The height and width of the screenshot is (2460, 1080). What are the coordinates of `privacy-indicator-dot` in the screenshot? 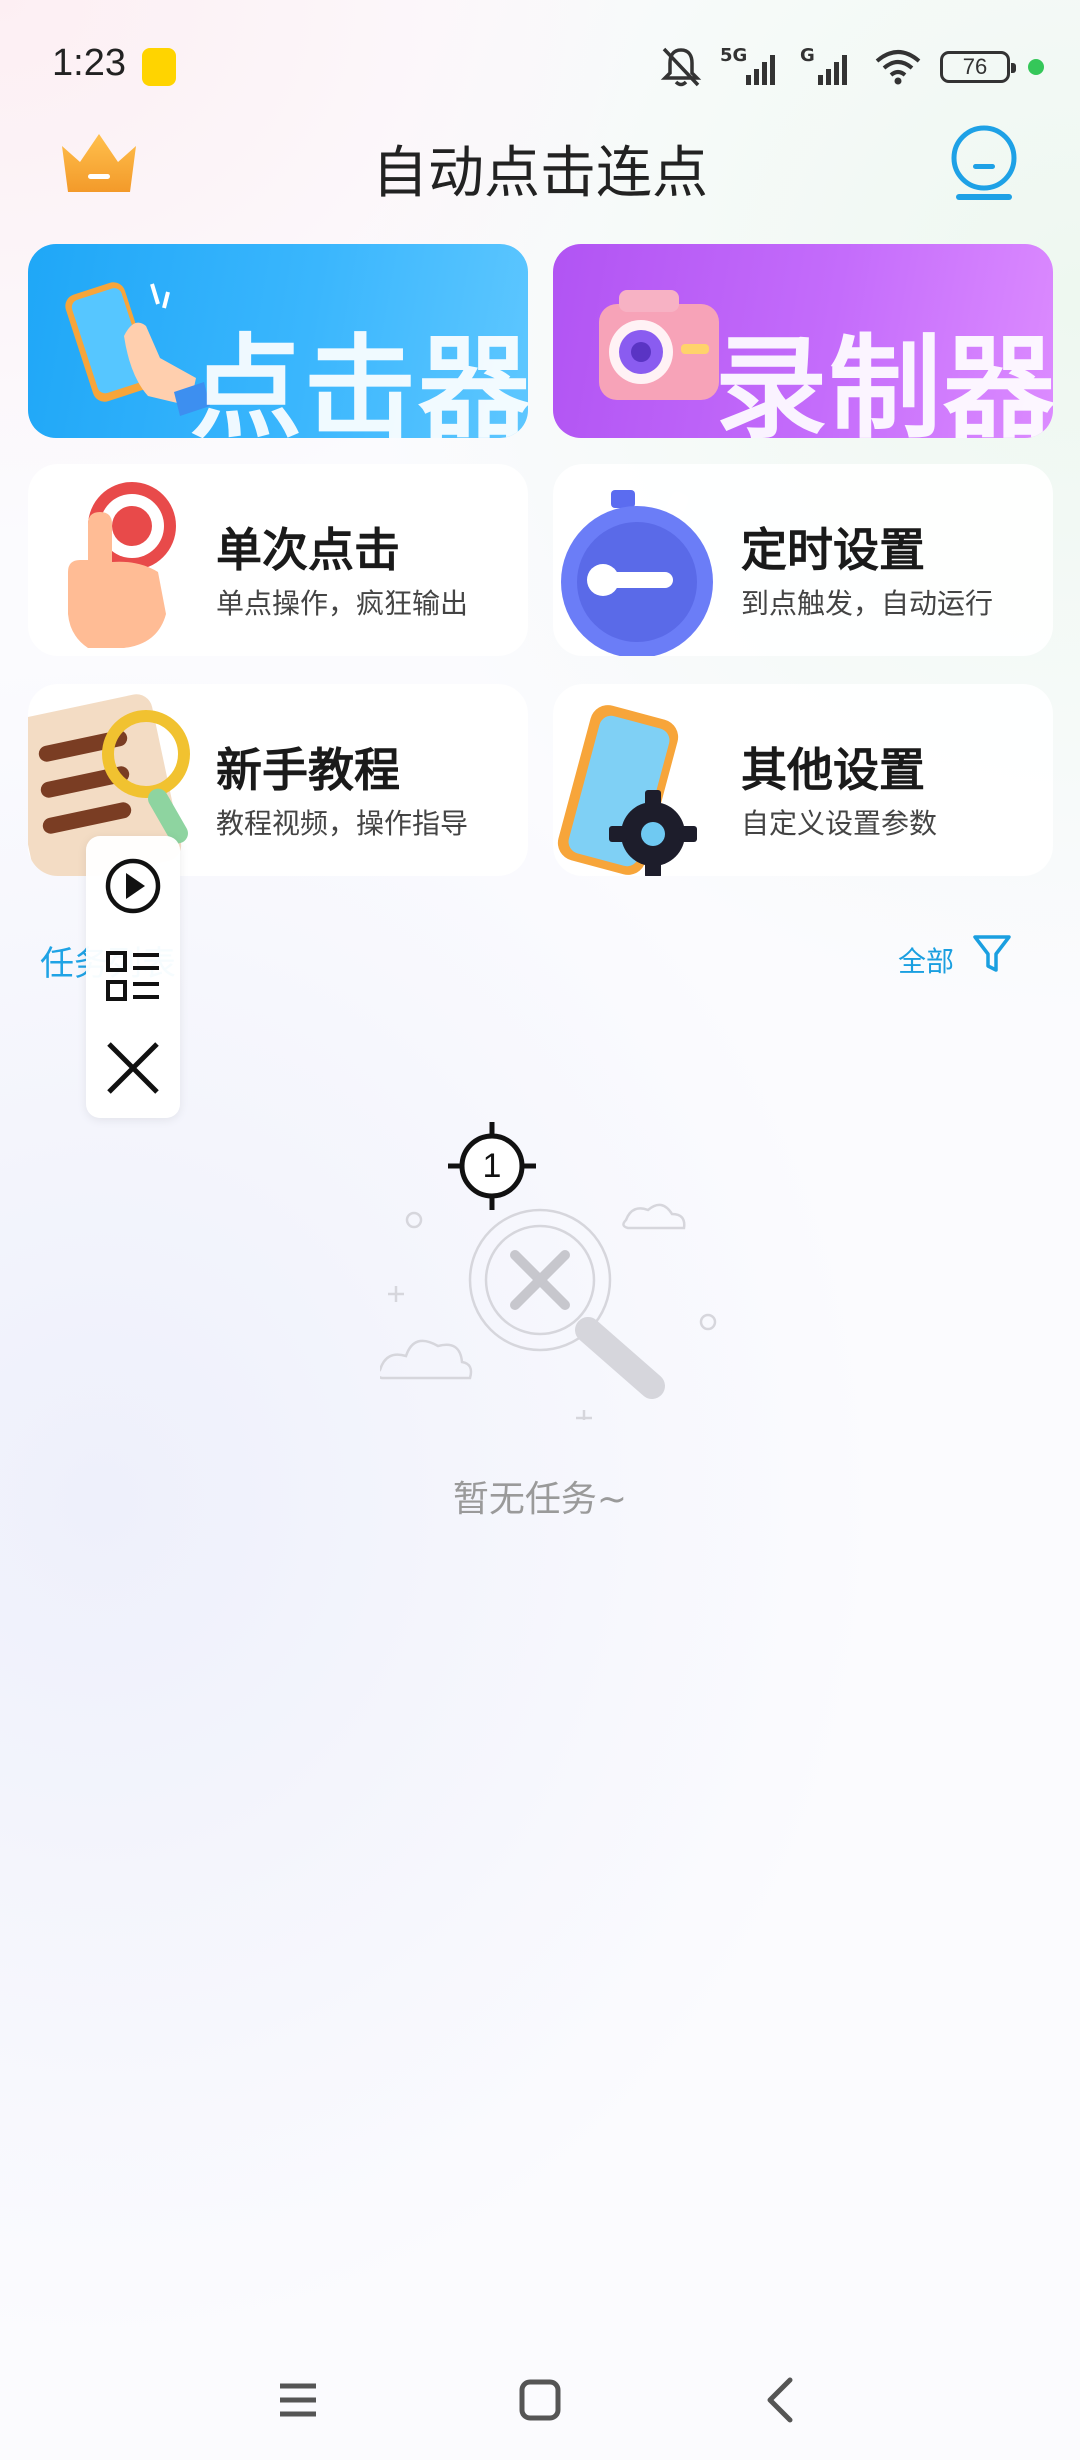 It's located at (1036, 67).